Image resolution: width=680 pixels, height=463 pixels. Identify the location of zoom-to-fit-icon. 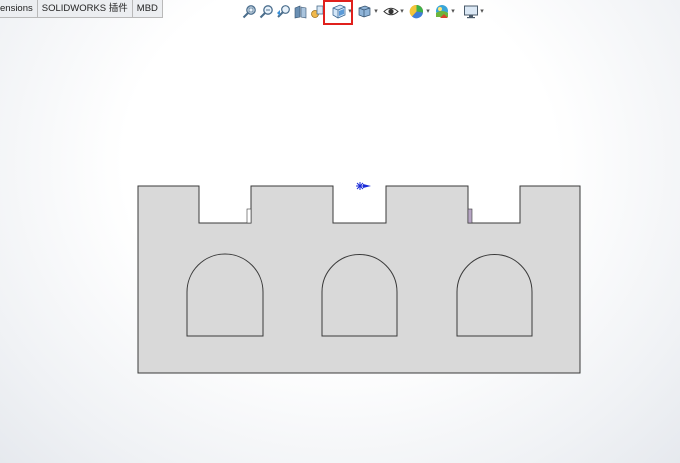
(249, 11).